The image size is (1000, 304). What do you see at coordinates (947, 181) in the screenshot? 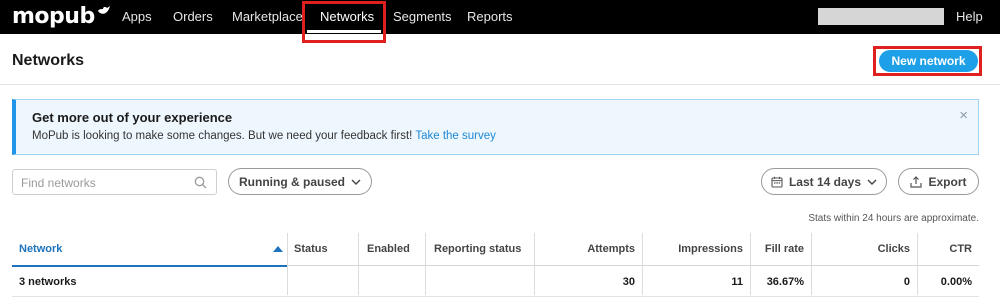
I see `export-label: Export` at bounding box center [947, 181].